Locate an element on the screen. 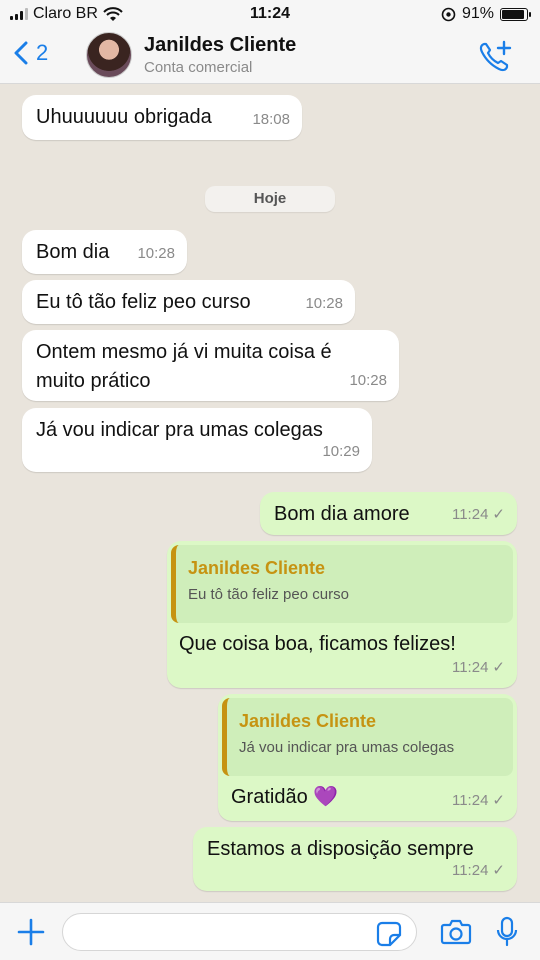  back-chevron-icon is located at coordinates (21, 53).